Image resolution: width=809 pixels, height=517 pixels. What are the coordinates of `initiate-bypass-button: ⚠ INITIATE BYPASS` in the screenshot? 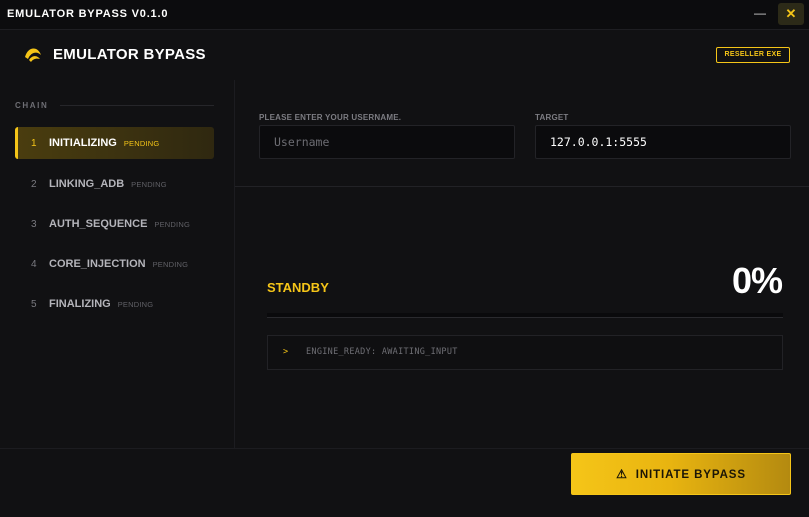 It's located at (681, 474).